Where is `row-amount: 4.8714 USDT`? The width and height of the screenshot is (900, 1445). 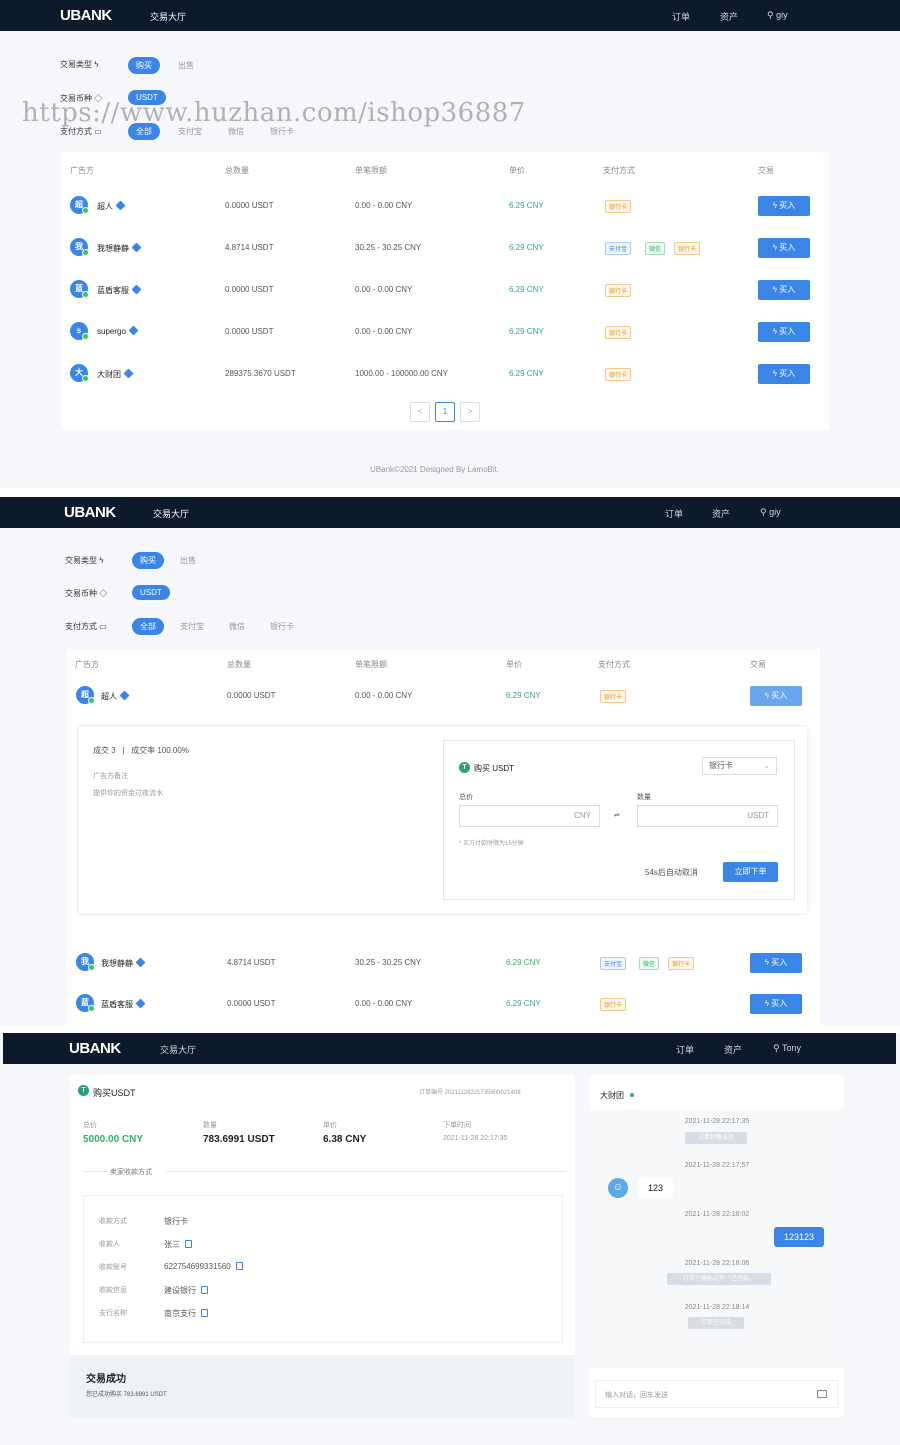
row-amount: 4.8714 USDT is located at coordinates (249, 247).